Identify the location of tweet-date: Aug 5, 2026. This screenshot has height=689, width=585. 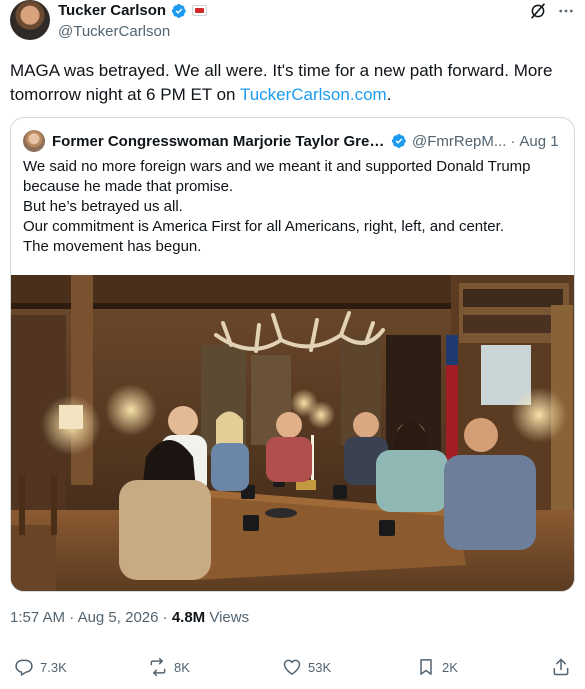
(118, 617).